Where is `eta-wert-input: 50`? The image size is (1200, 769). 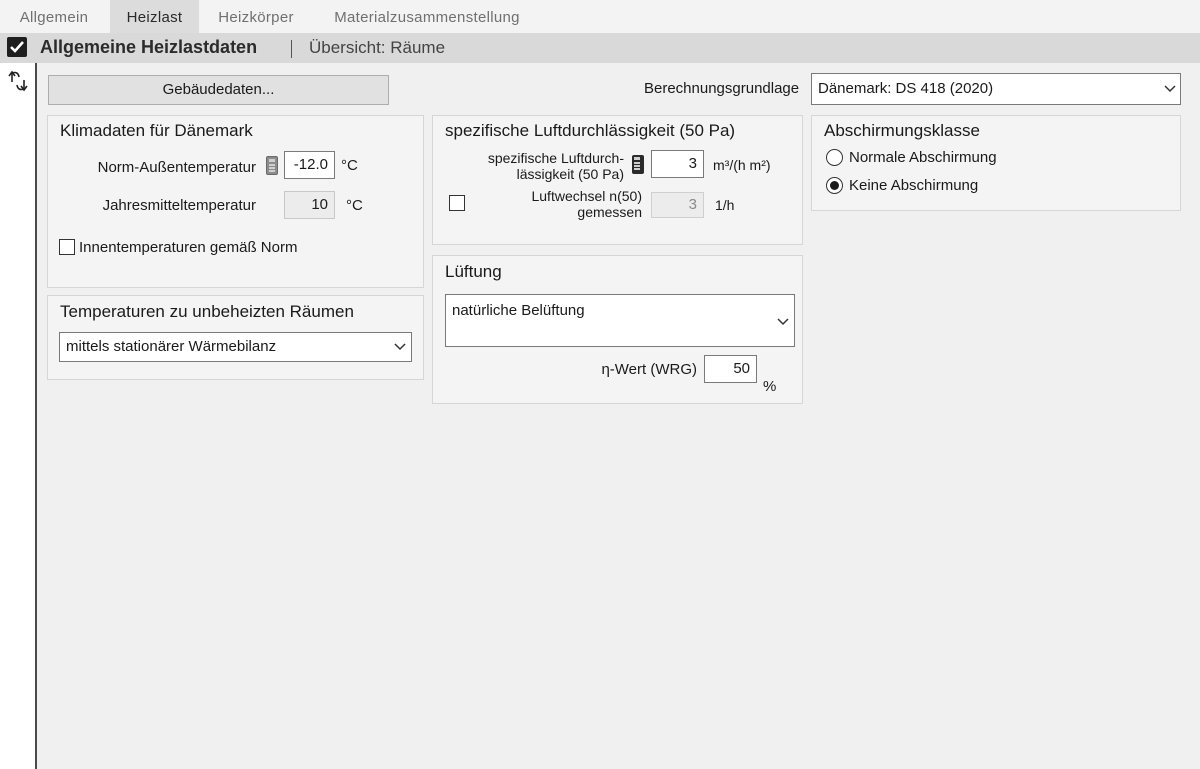
eta-wert-input: 50 is located at coordinates (730, 369).